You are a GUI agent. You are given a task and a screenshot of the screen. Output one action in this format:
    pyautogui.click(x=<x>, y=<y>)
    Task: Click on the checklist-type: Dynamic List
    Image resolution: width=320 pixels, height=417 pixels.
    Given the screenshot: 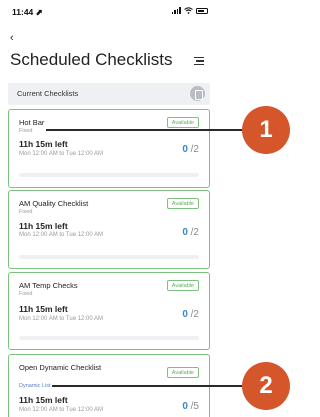 What is the action you would take?
    pyautogui.click(x=35, y=386)
    